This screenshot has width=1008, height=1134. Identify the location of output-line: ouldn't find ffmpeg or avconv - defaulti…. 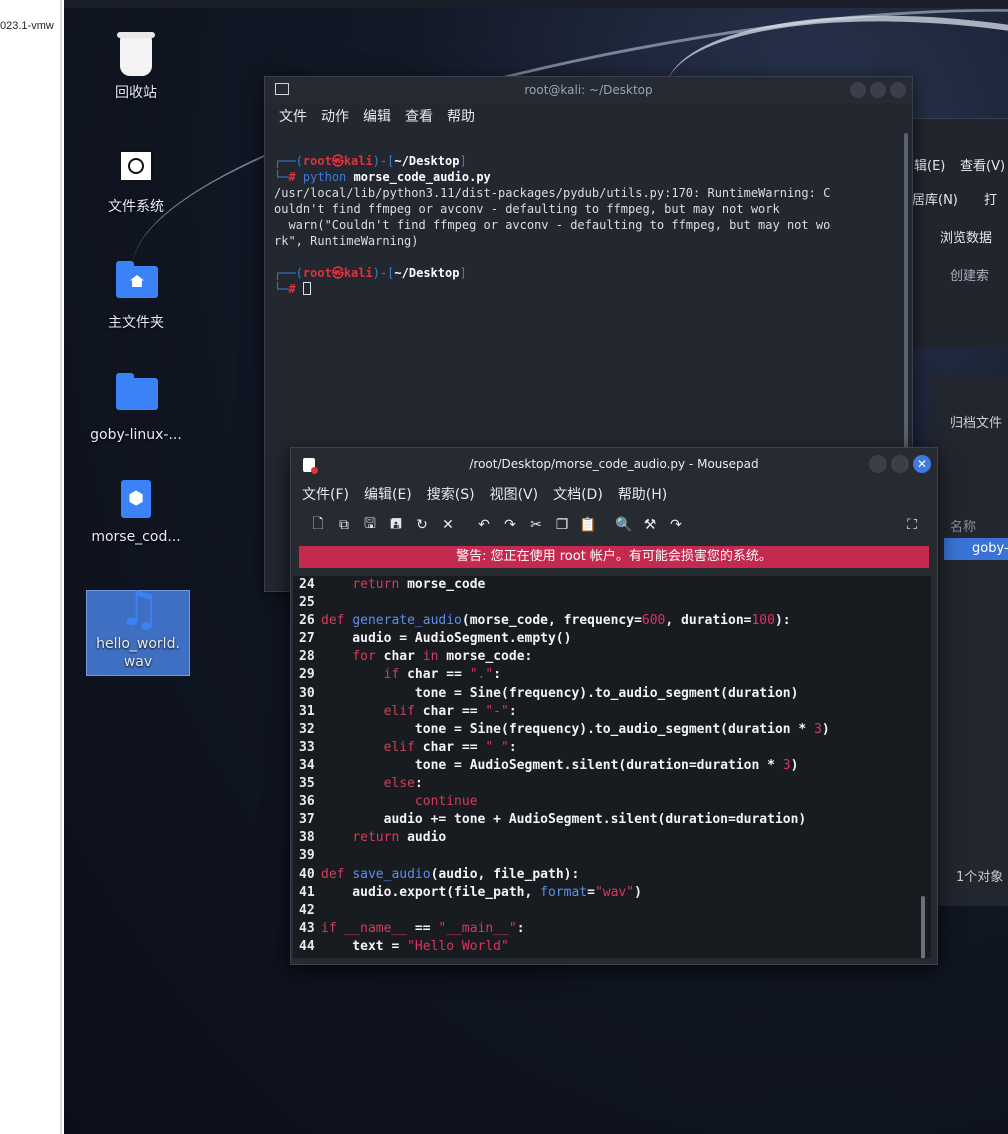
(527, 209).